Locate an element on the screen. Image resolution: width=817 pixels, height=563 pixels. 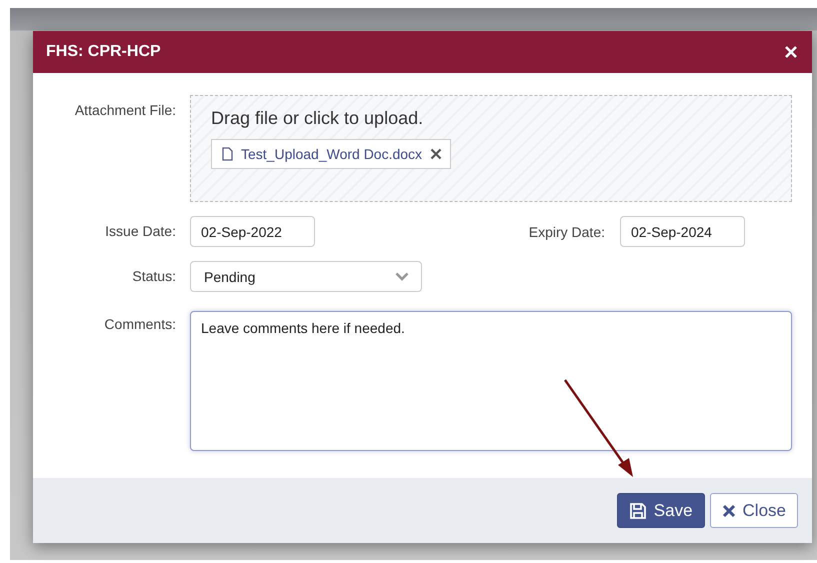
field-label: Status: is located at coordinates (153, 276).